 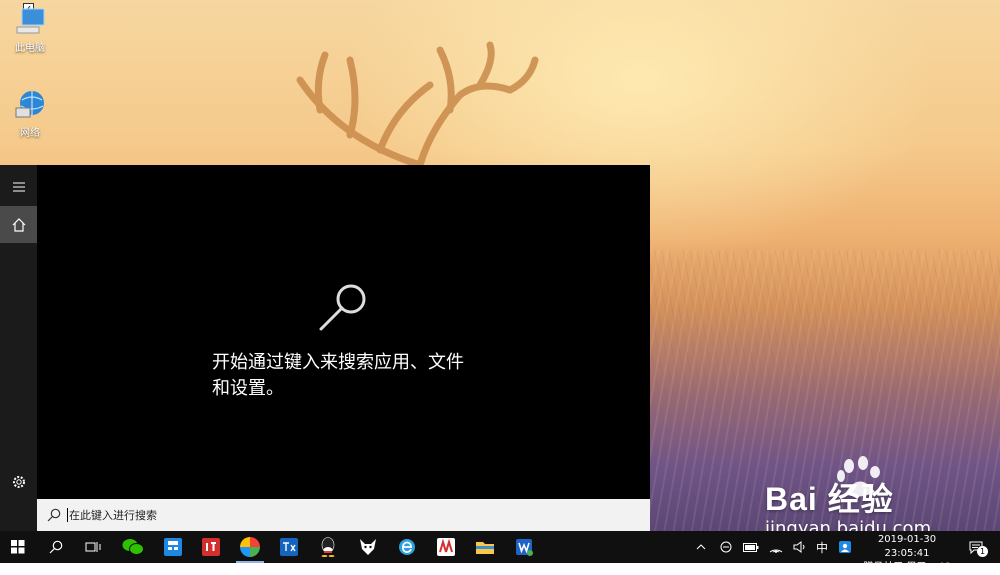 What do you see at coordinates (907, 567) in the screenshot?
I see `lunar-weather-text: 腊月廿五 周三 -1℃` at bounding box center [907, 567].